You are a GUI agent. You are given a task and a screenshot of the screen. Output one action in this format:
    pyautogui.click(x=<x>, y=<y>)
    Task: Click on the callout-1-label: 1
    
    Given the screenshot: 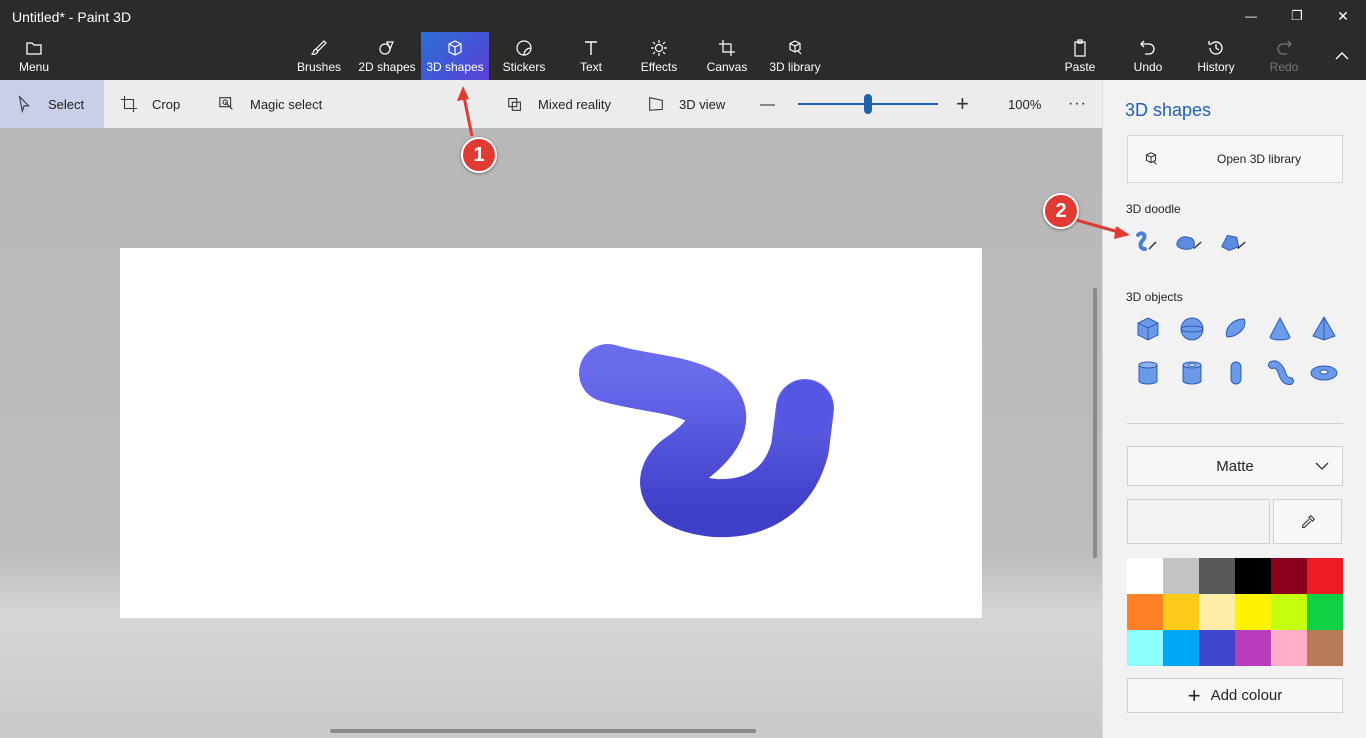 What is the action you would take?
    pyautogui.click(x=478, y=155)
    